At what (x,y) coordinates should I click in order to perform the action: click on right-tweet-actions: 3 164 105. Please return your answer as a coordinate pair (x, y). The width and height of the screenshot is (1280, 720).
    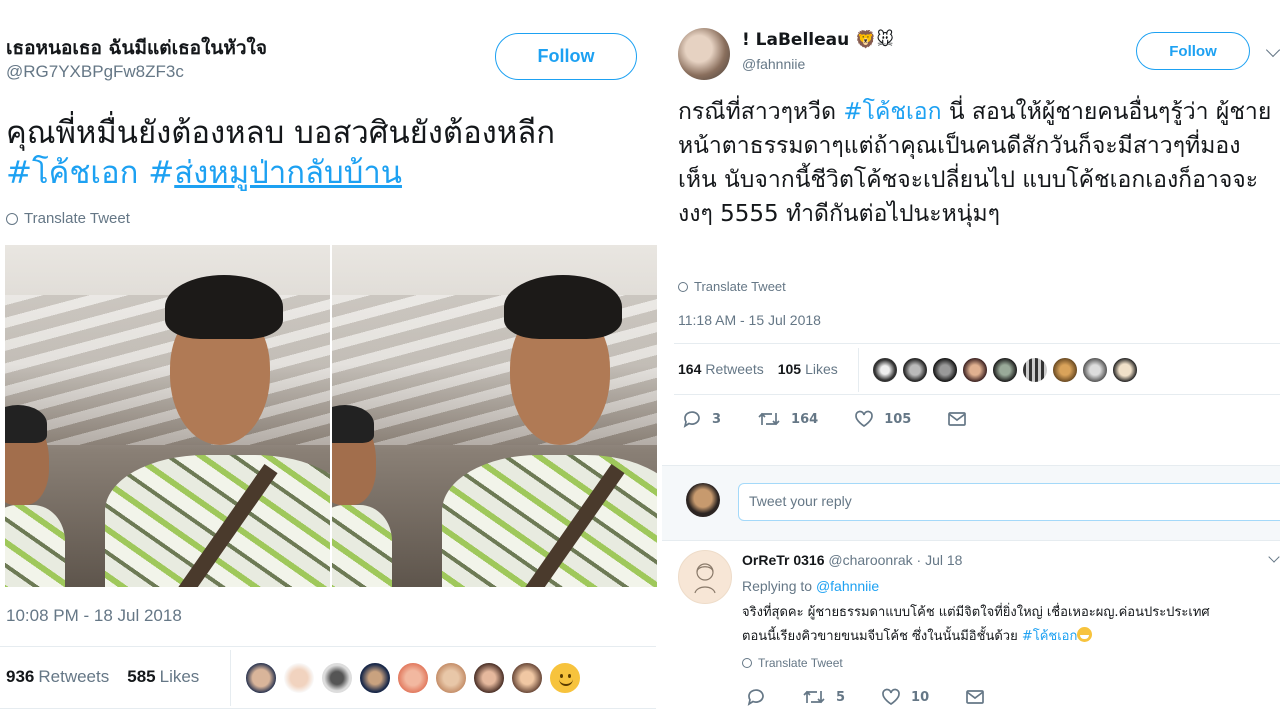
    Looking at the image, I should click on (824, 419).